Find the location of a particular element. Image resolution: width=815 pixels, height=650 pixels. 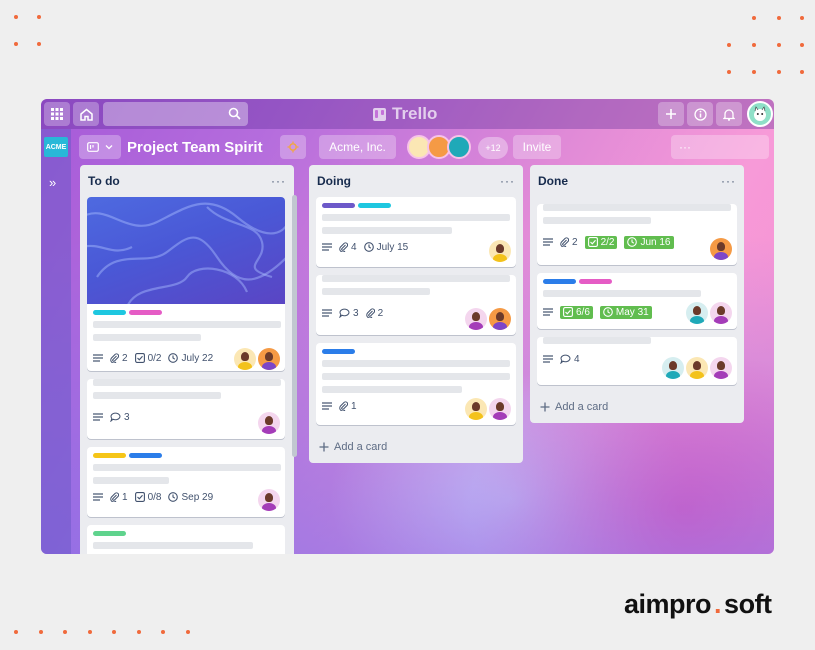

logo-right: soft is located at coordinates (748, 604).